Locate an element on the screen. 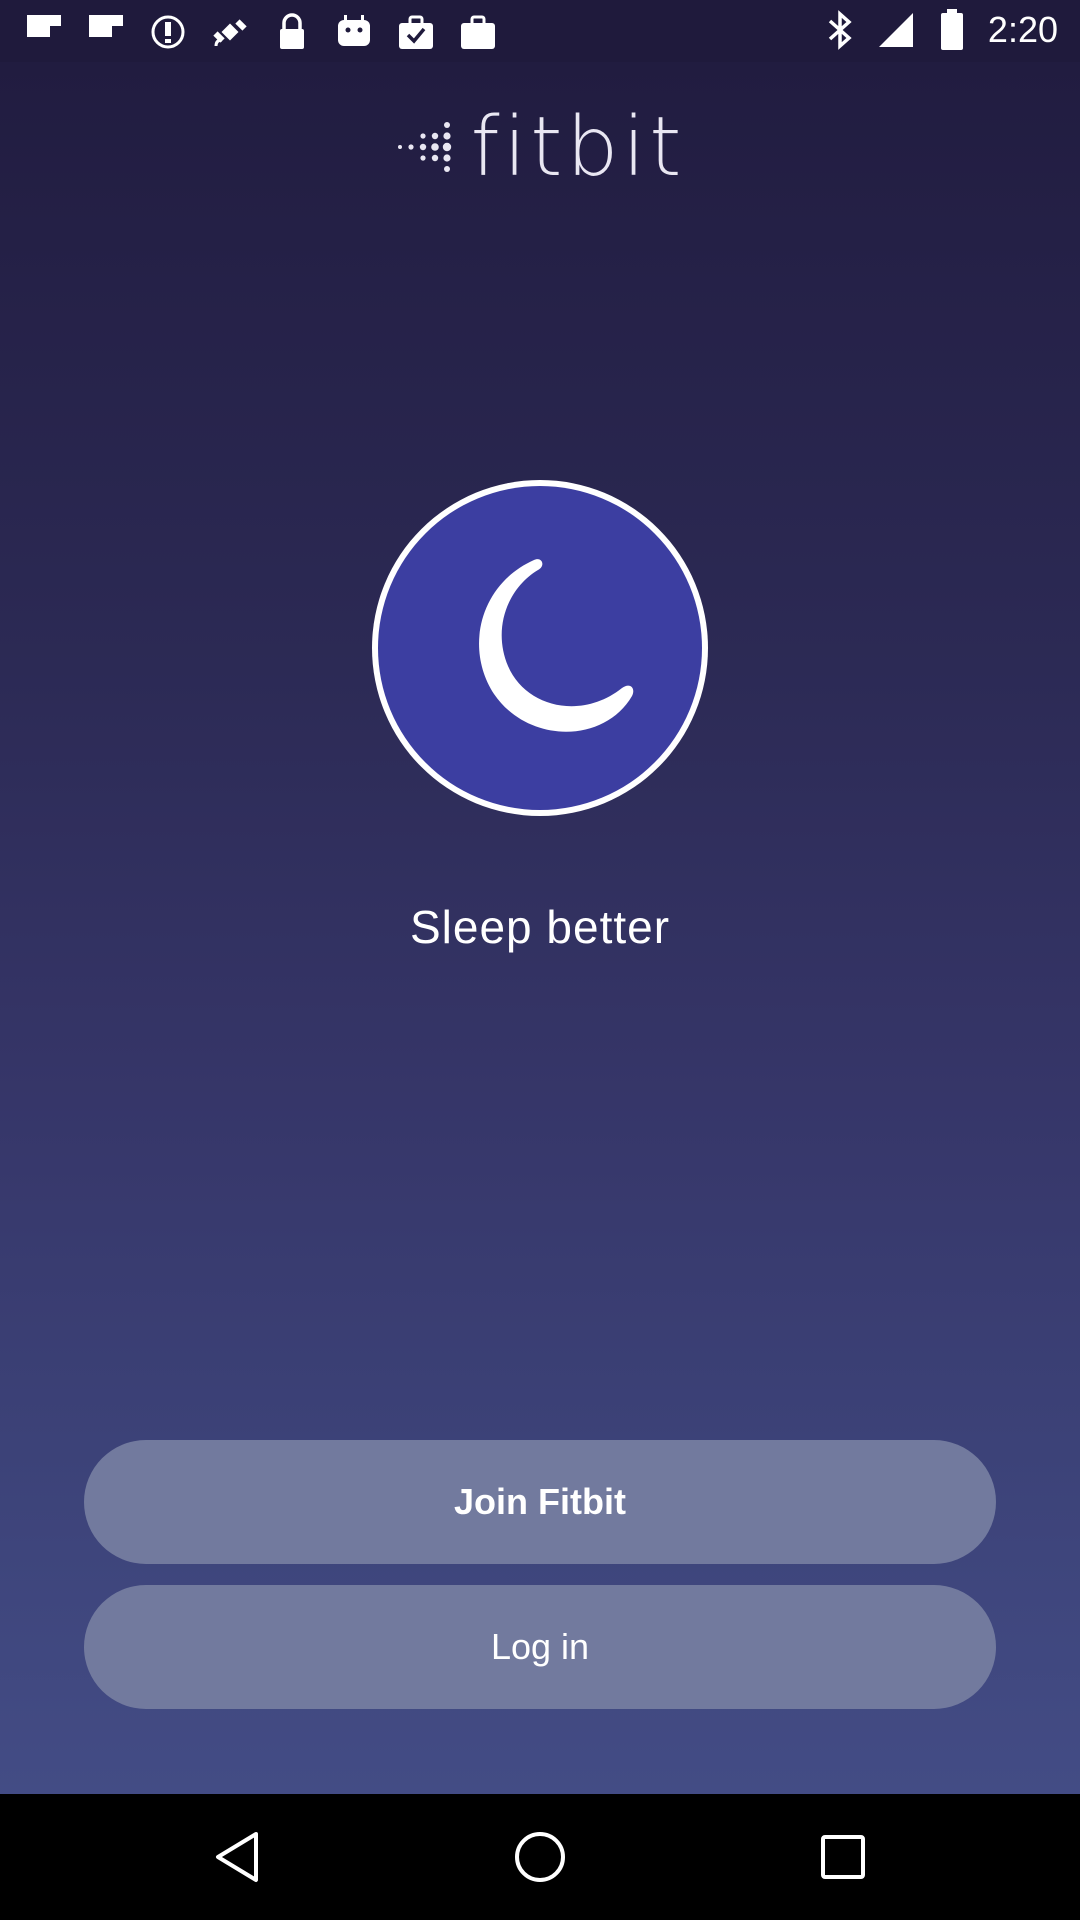 This screenshot has height=1920, width=1080. battery-icon is located at coordinates (952, 30).